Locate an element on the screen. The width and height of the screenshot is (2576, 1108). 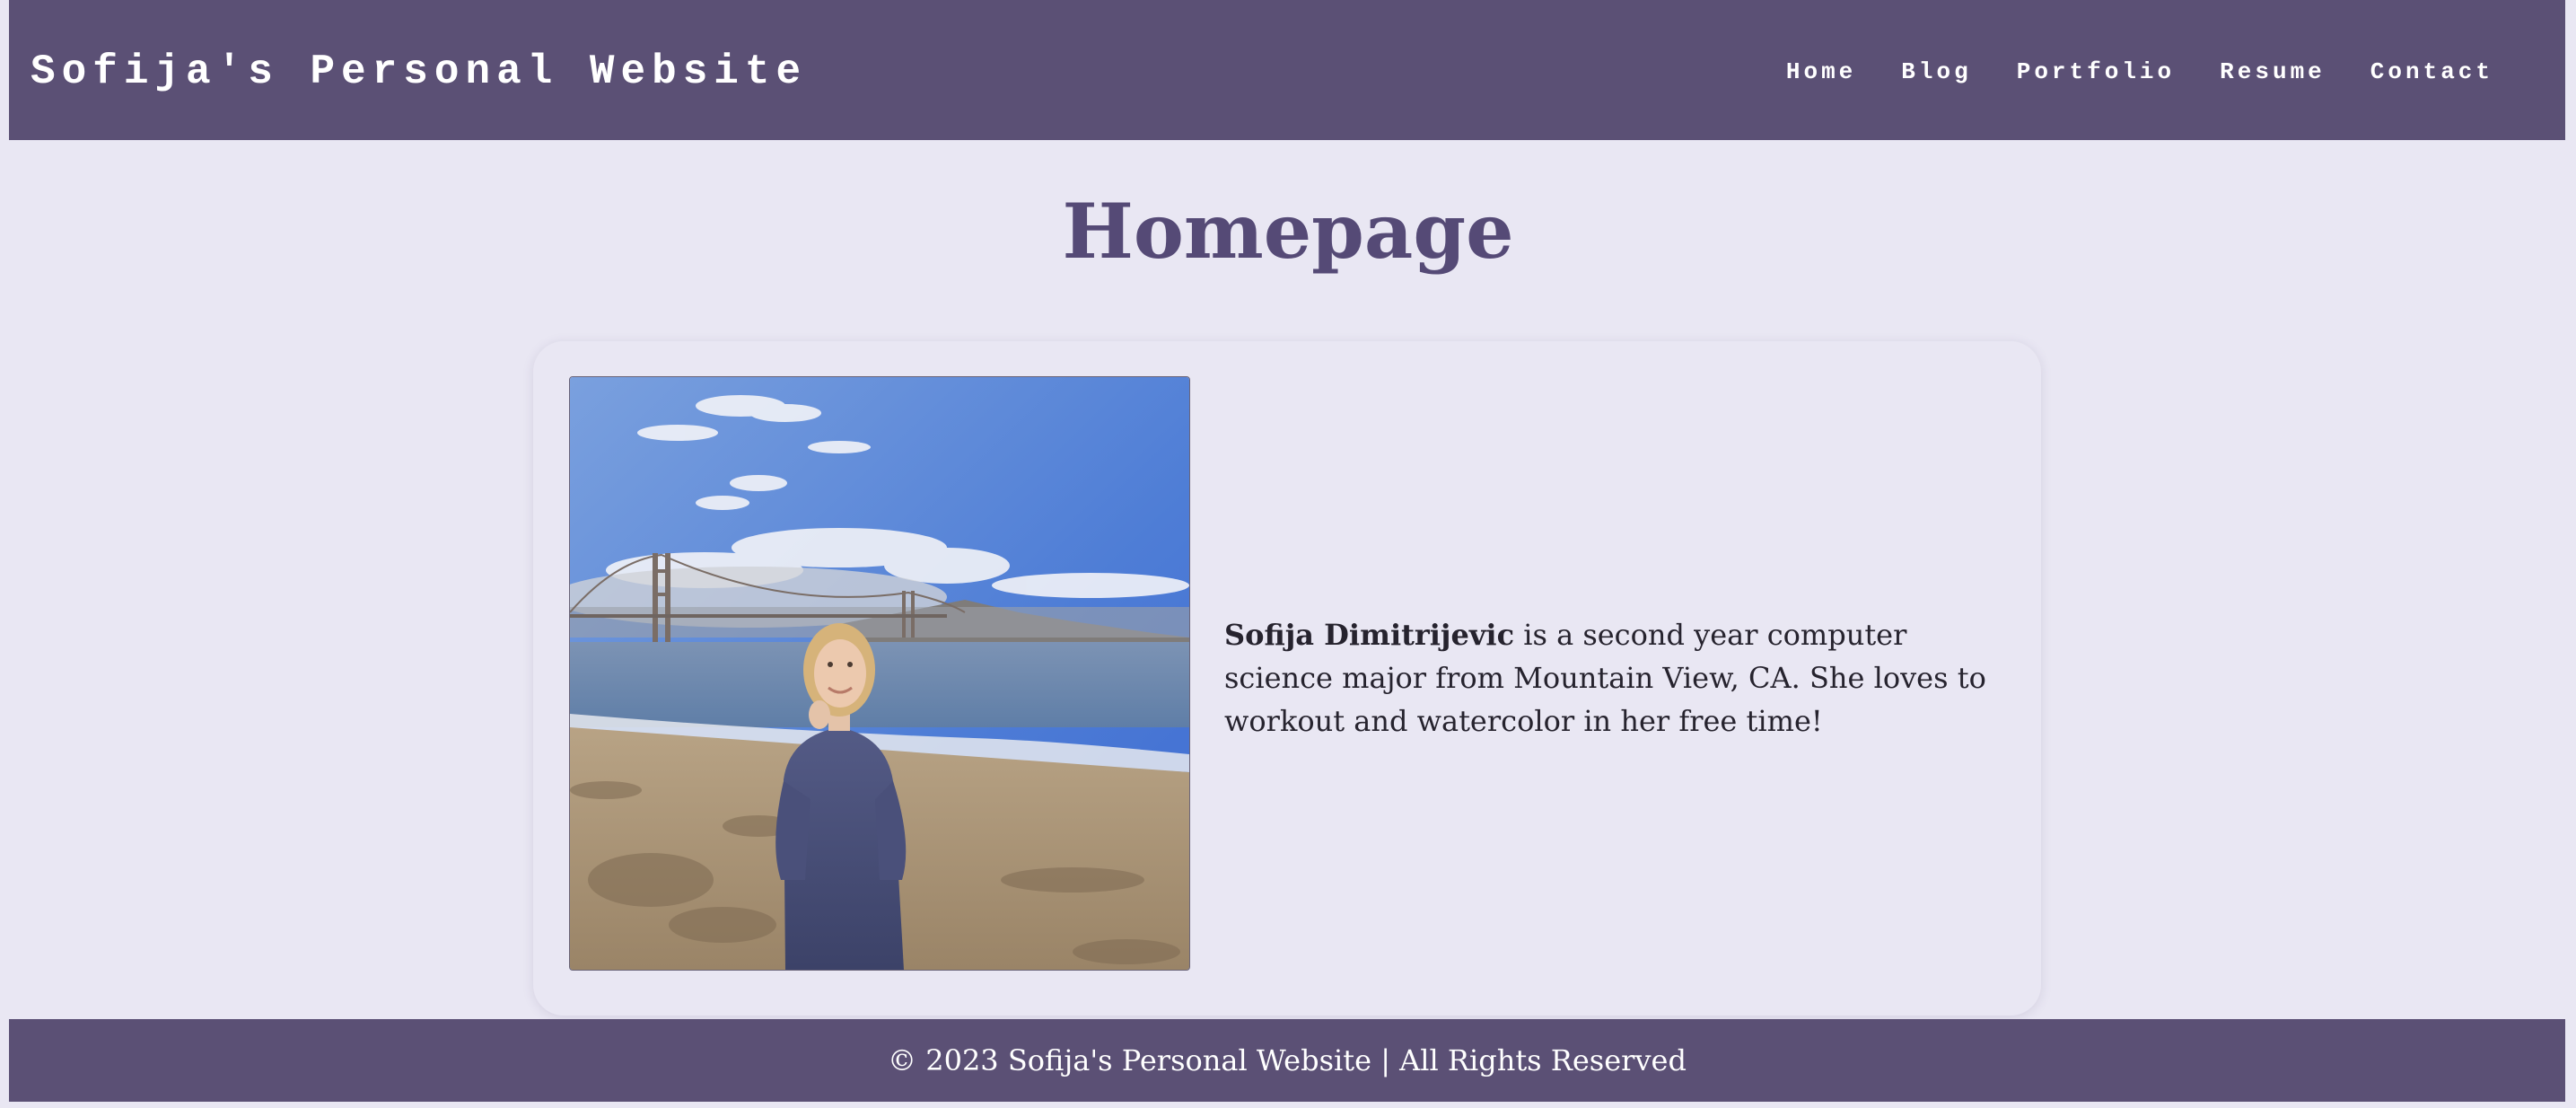
profile-photo is located at coordinates (879, 673).